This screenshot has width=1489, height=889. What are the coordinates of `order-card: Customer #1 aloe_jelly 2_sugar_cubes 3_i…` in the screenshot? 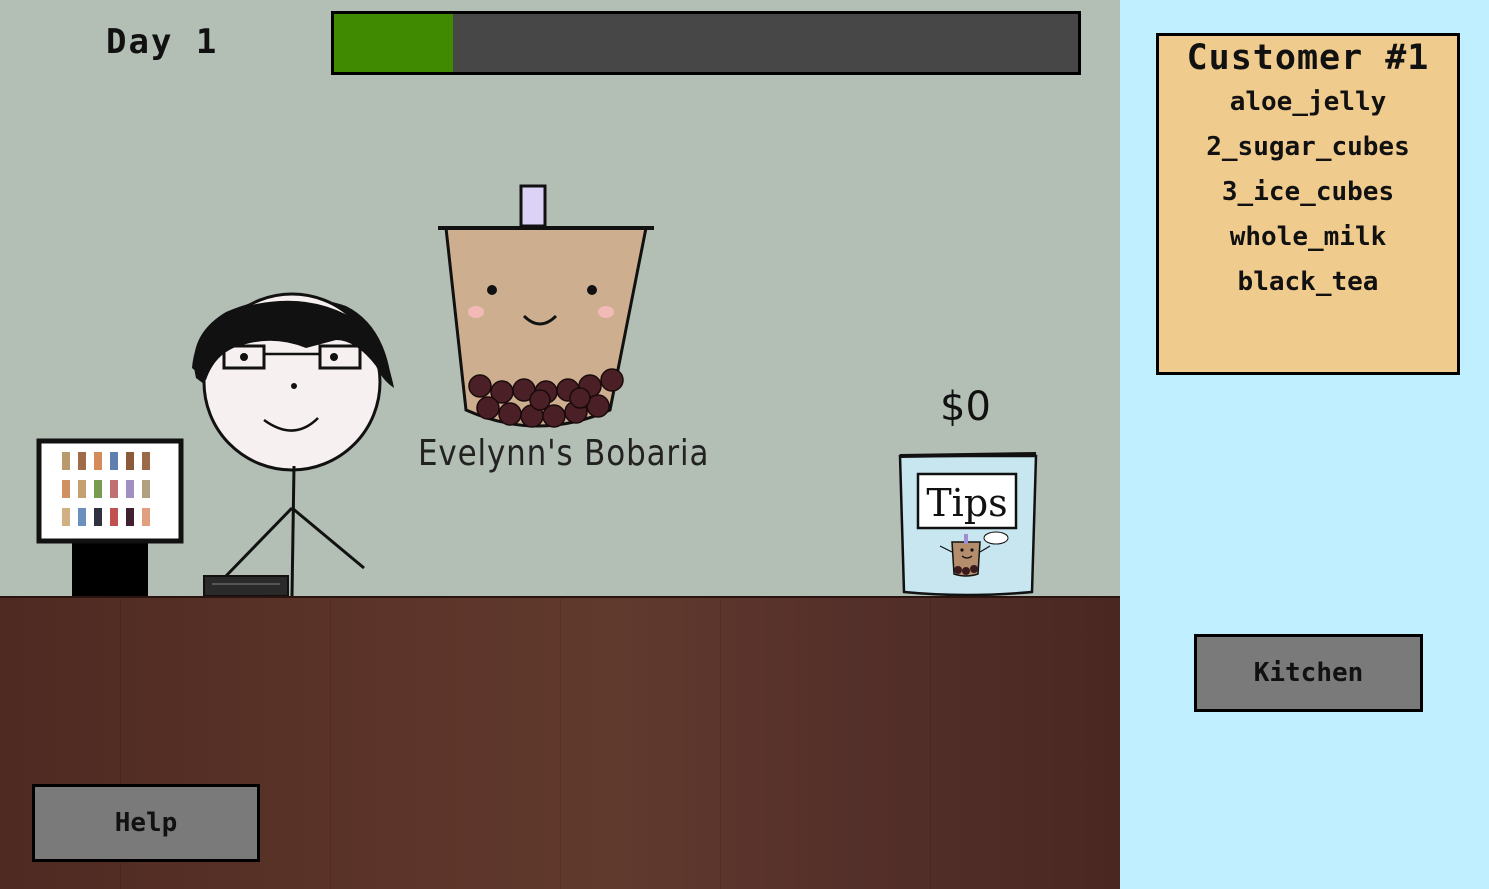 It's located at (1308, 204).